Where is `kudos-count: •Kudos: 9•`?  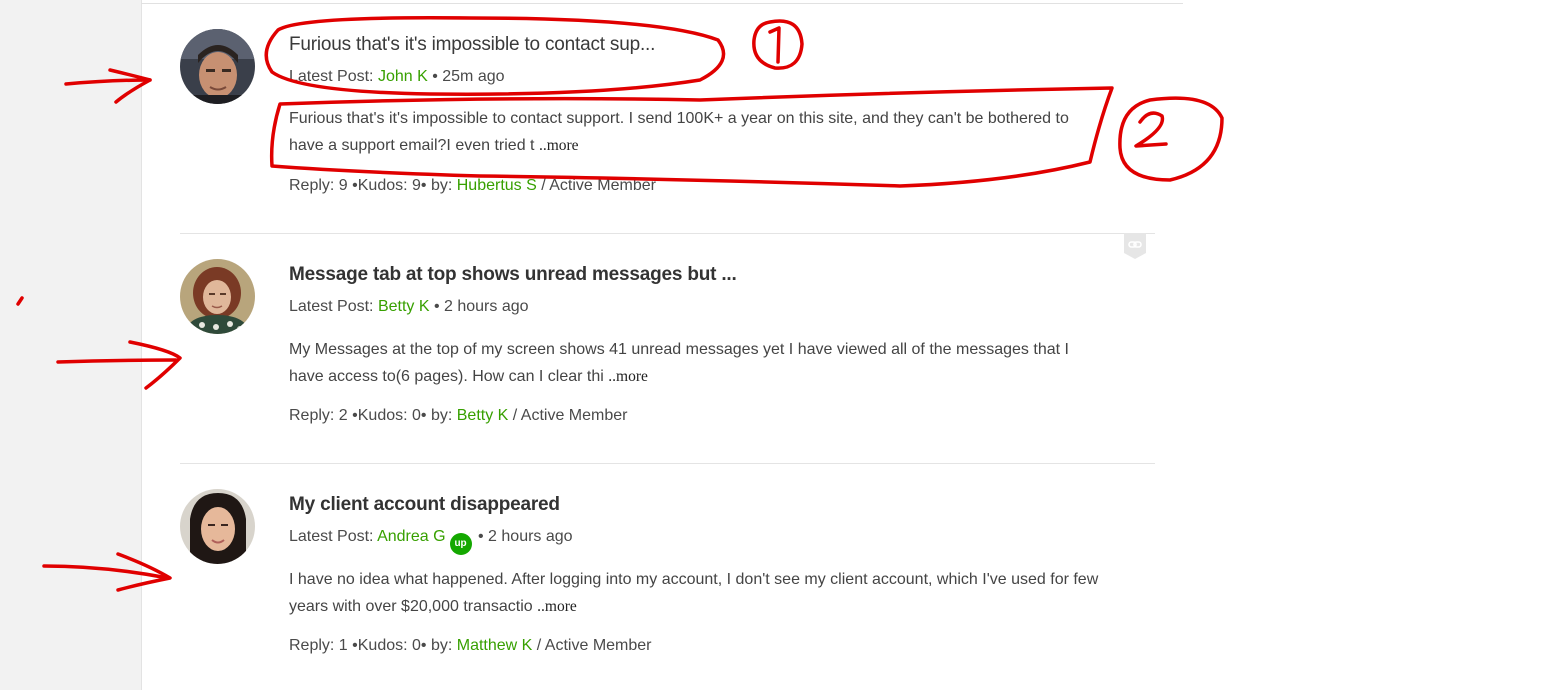 kudos-count: •Kudos: 9• is located at coordinates (387, 185).